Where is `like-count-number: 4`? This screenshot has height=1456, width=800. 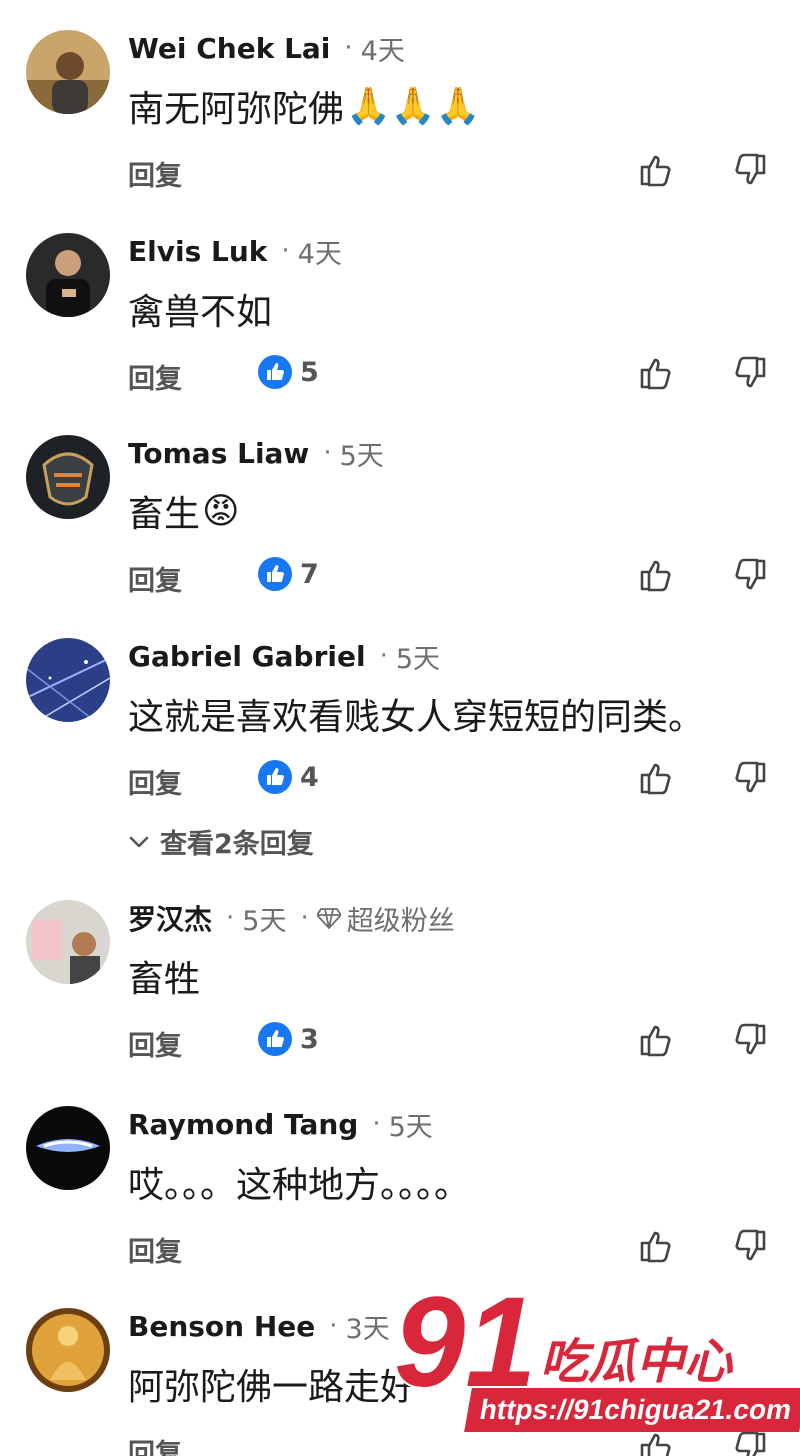
like-count-number: 4 is located at coordinates (309, 777).